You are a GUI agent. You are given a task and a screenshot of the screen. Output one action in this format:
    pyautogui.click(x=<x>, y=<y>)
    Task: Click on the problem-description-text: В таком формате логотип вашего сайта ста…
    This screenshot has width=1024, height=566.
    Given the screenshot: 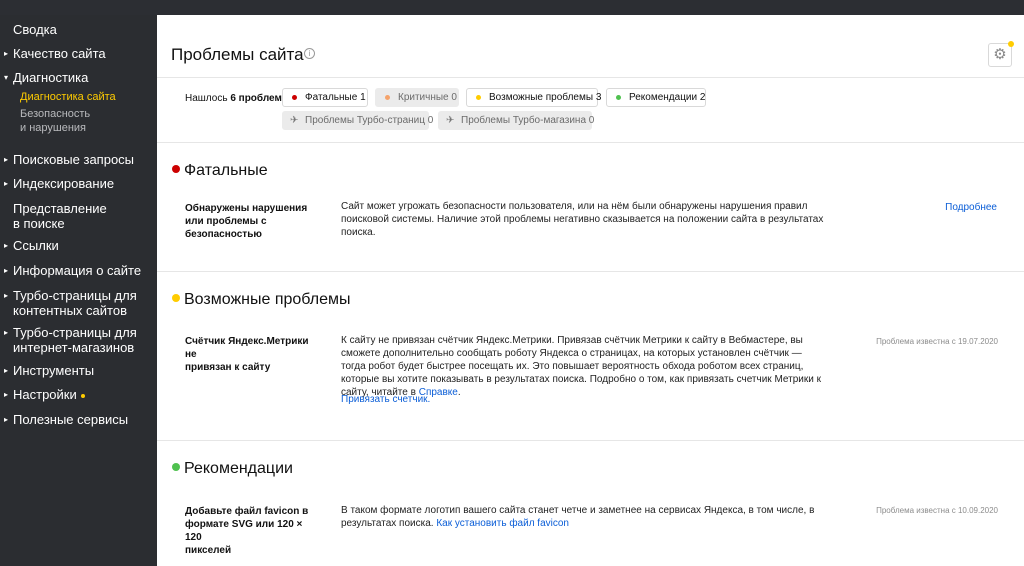 What is the action you would take?
    pyautogui.click(x=578, y=517)
    